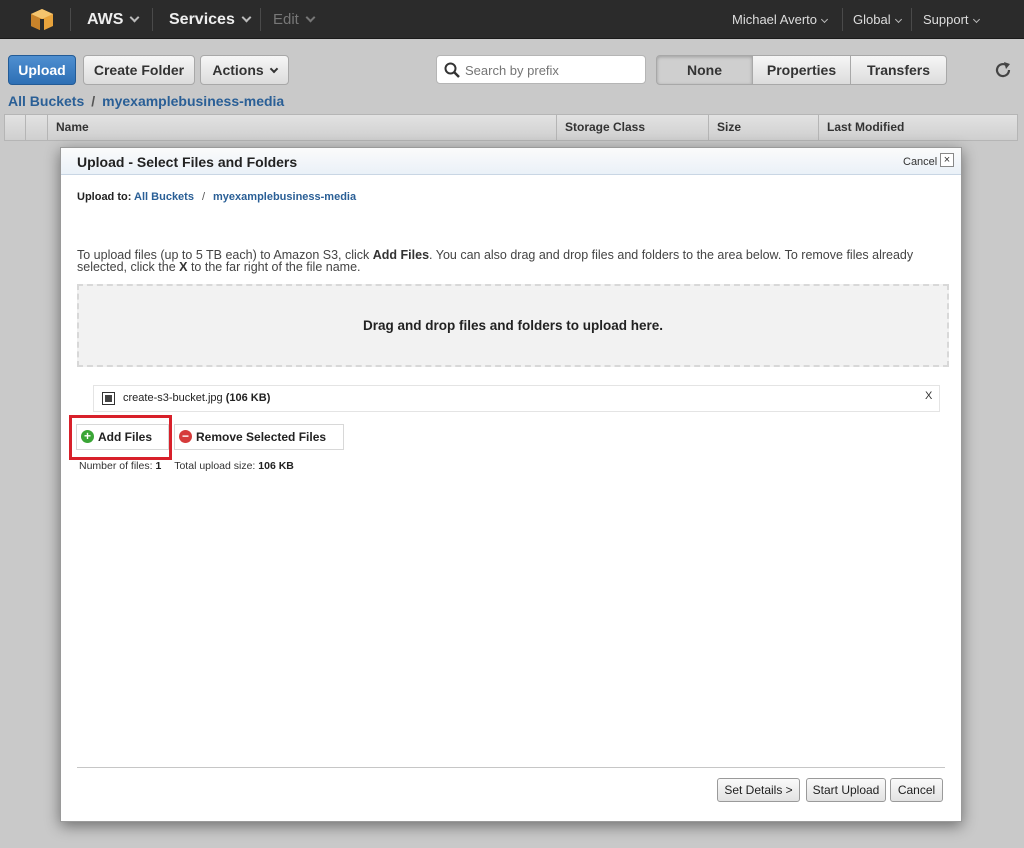 The width and height of the screenshot is (1024, 848). I want to click on file-checkbox-icon, so click(108, 398).